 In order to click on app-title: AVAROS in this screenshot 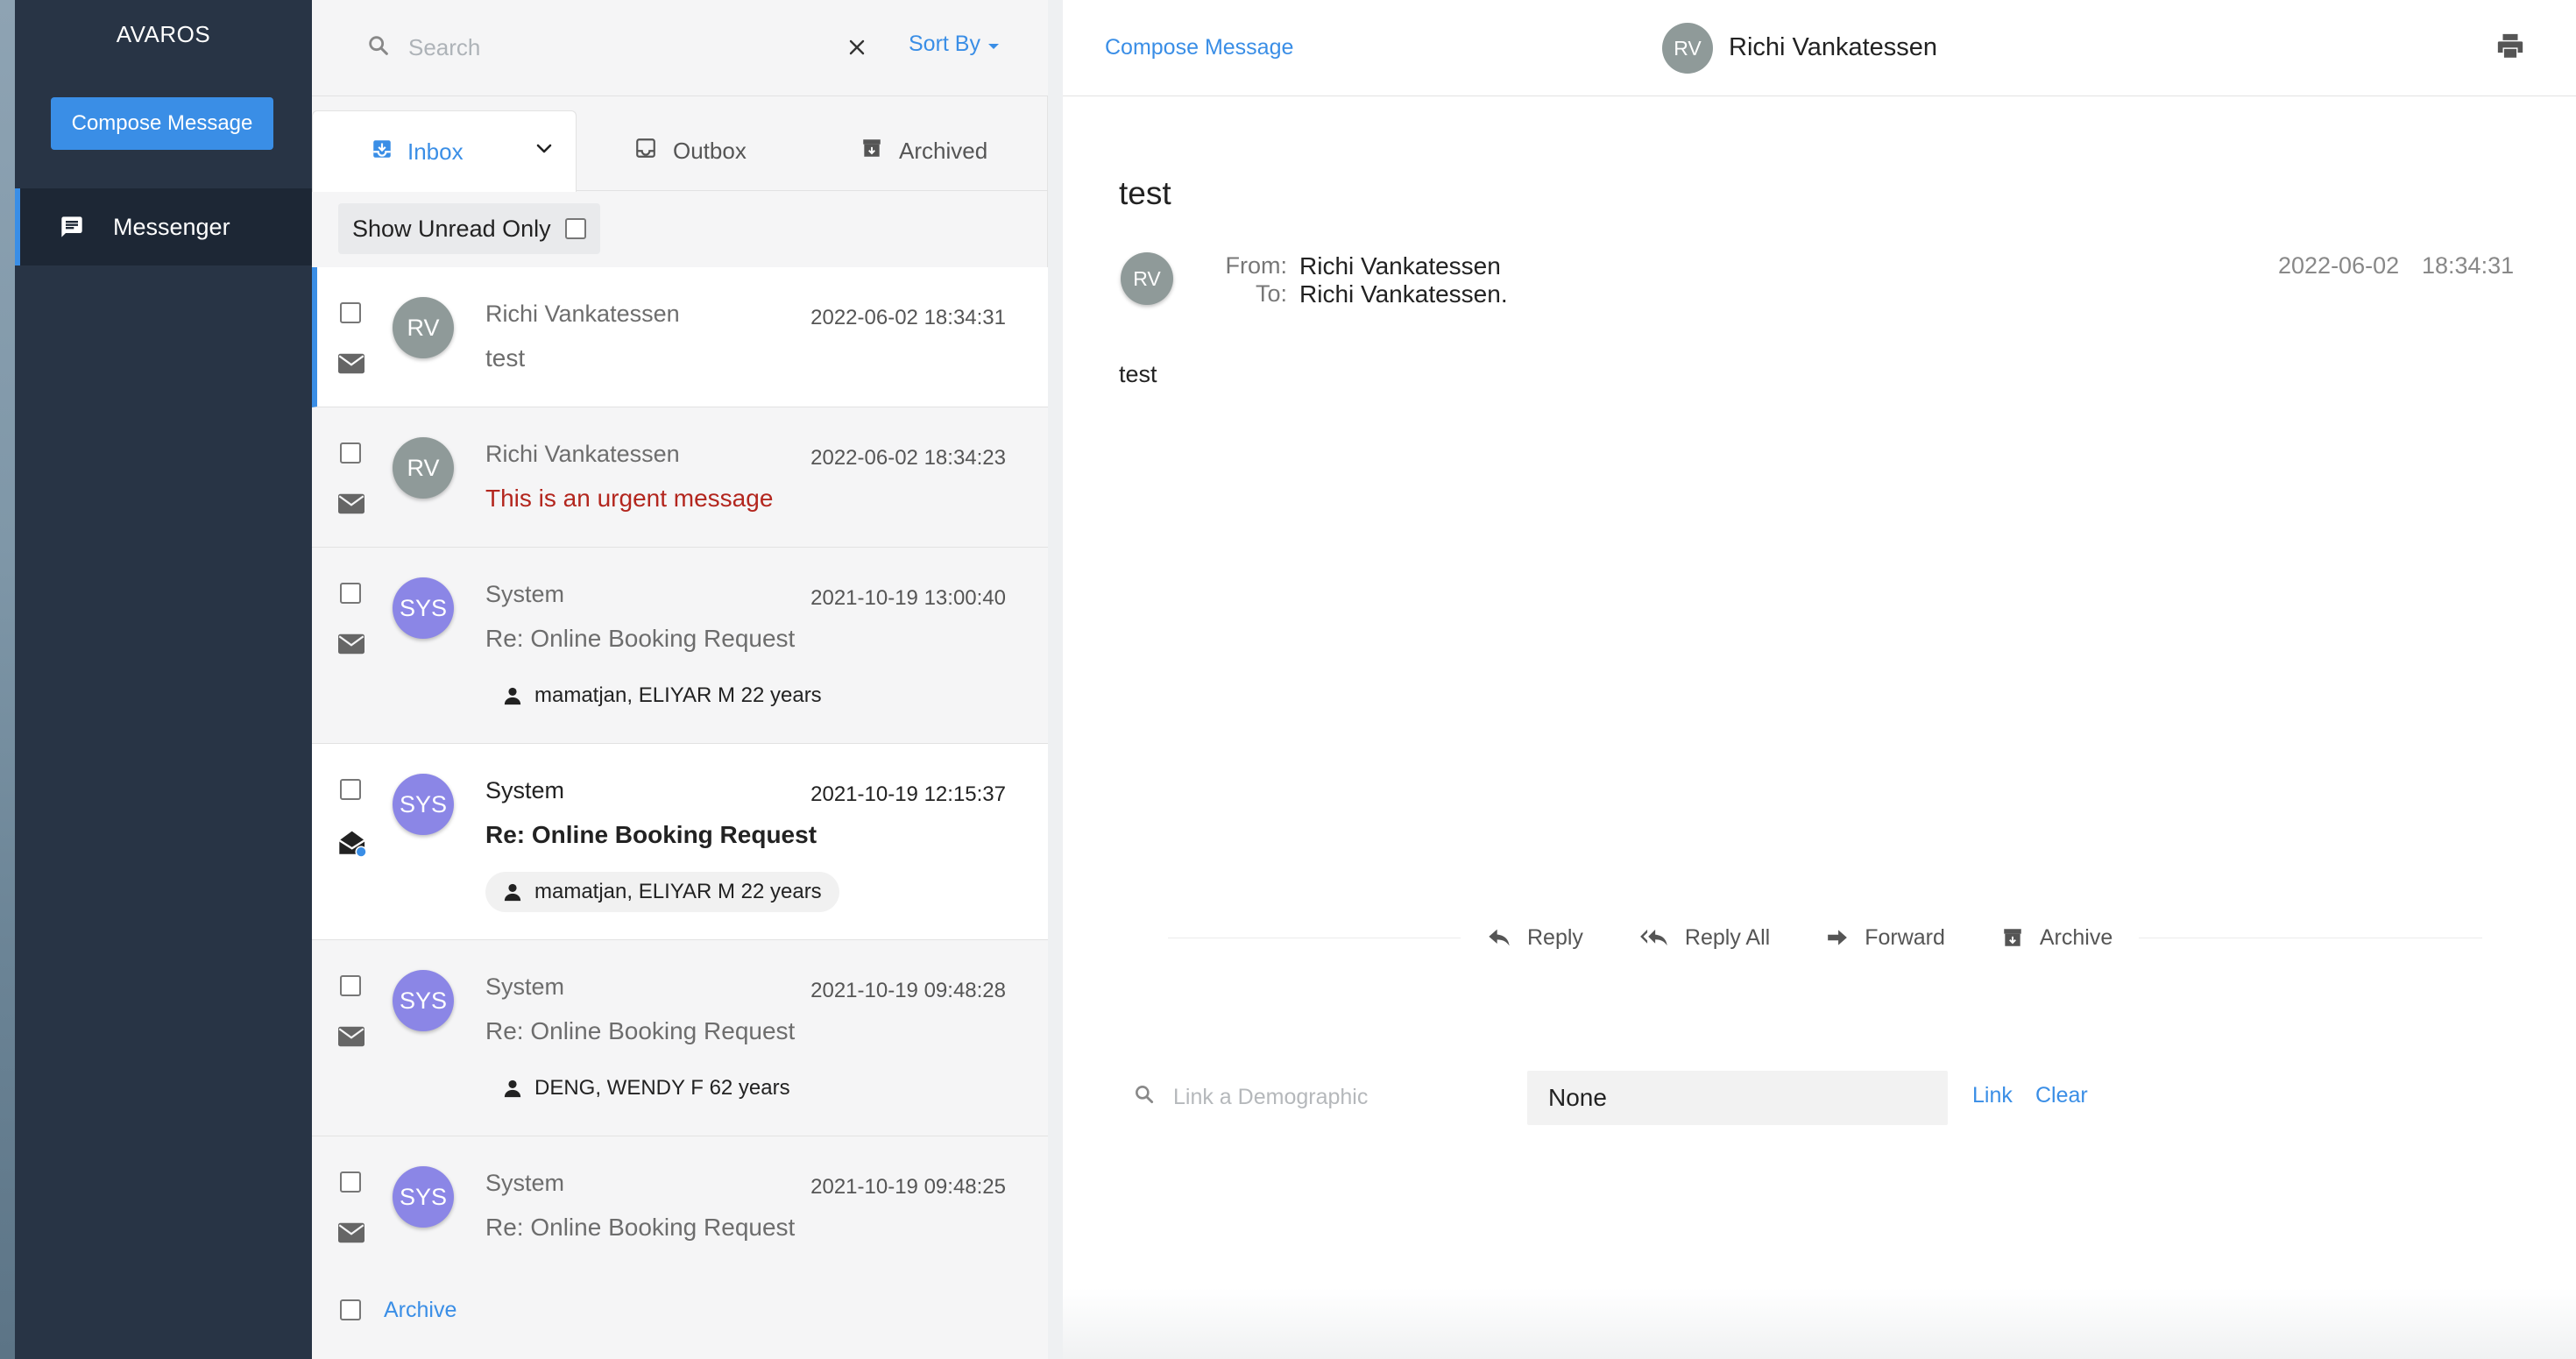, I will do `click(163, 34)`.